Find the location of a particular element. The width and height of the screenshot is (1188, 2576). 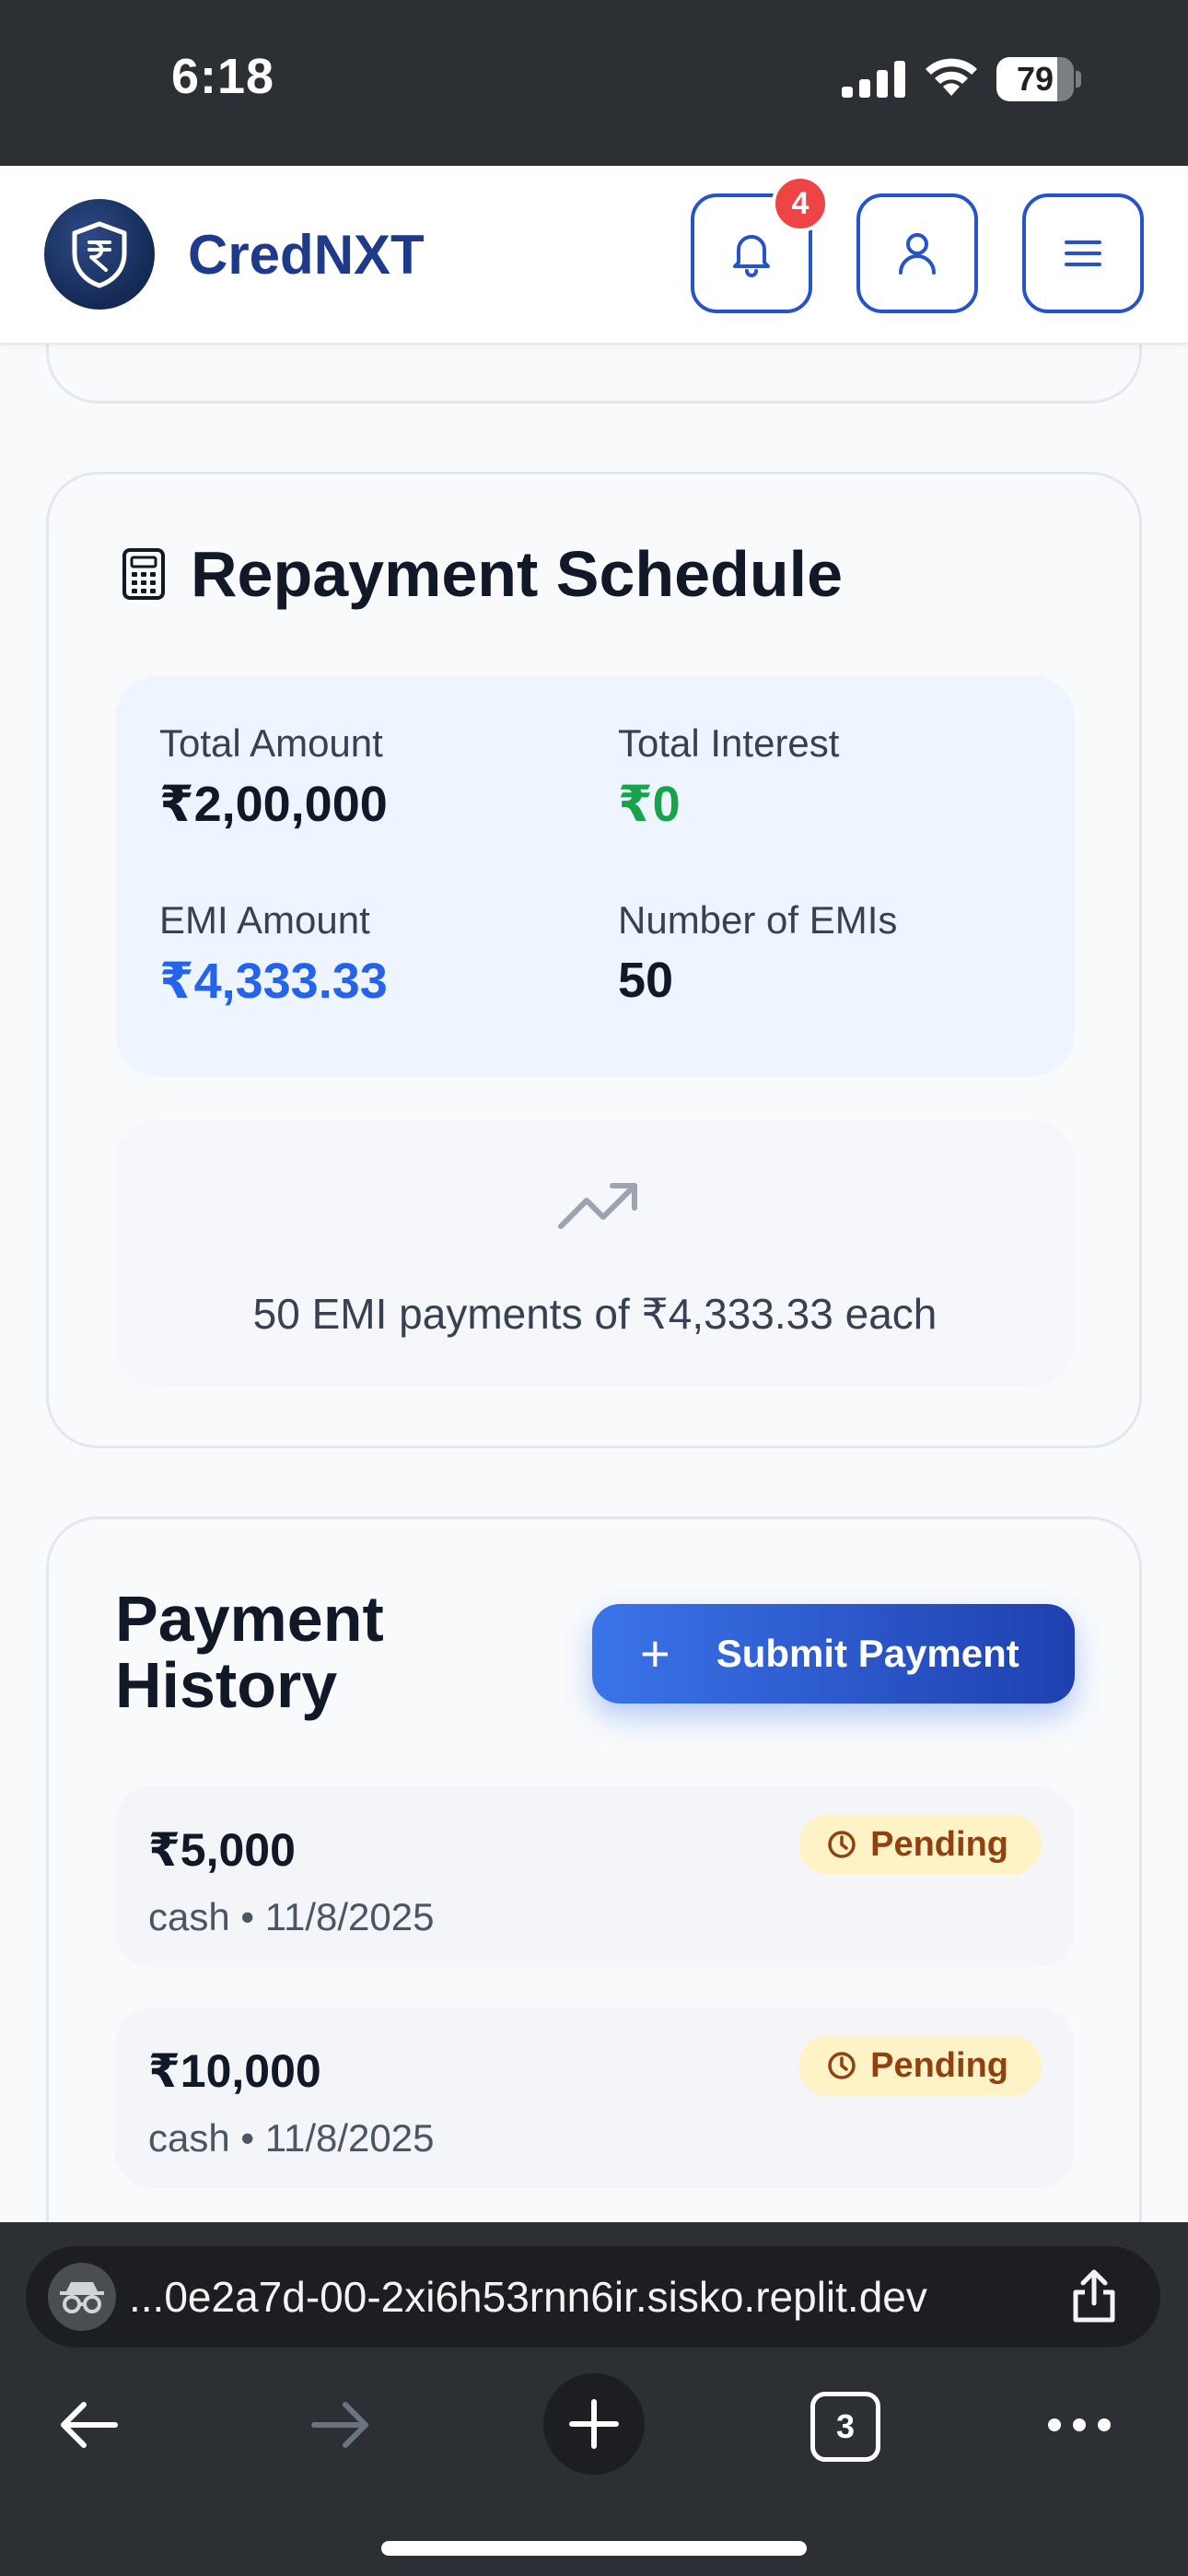

plus-icon is located at coordinates (594, 2424).